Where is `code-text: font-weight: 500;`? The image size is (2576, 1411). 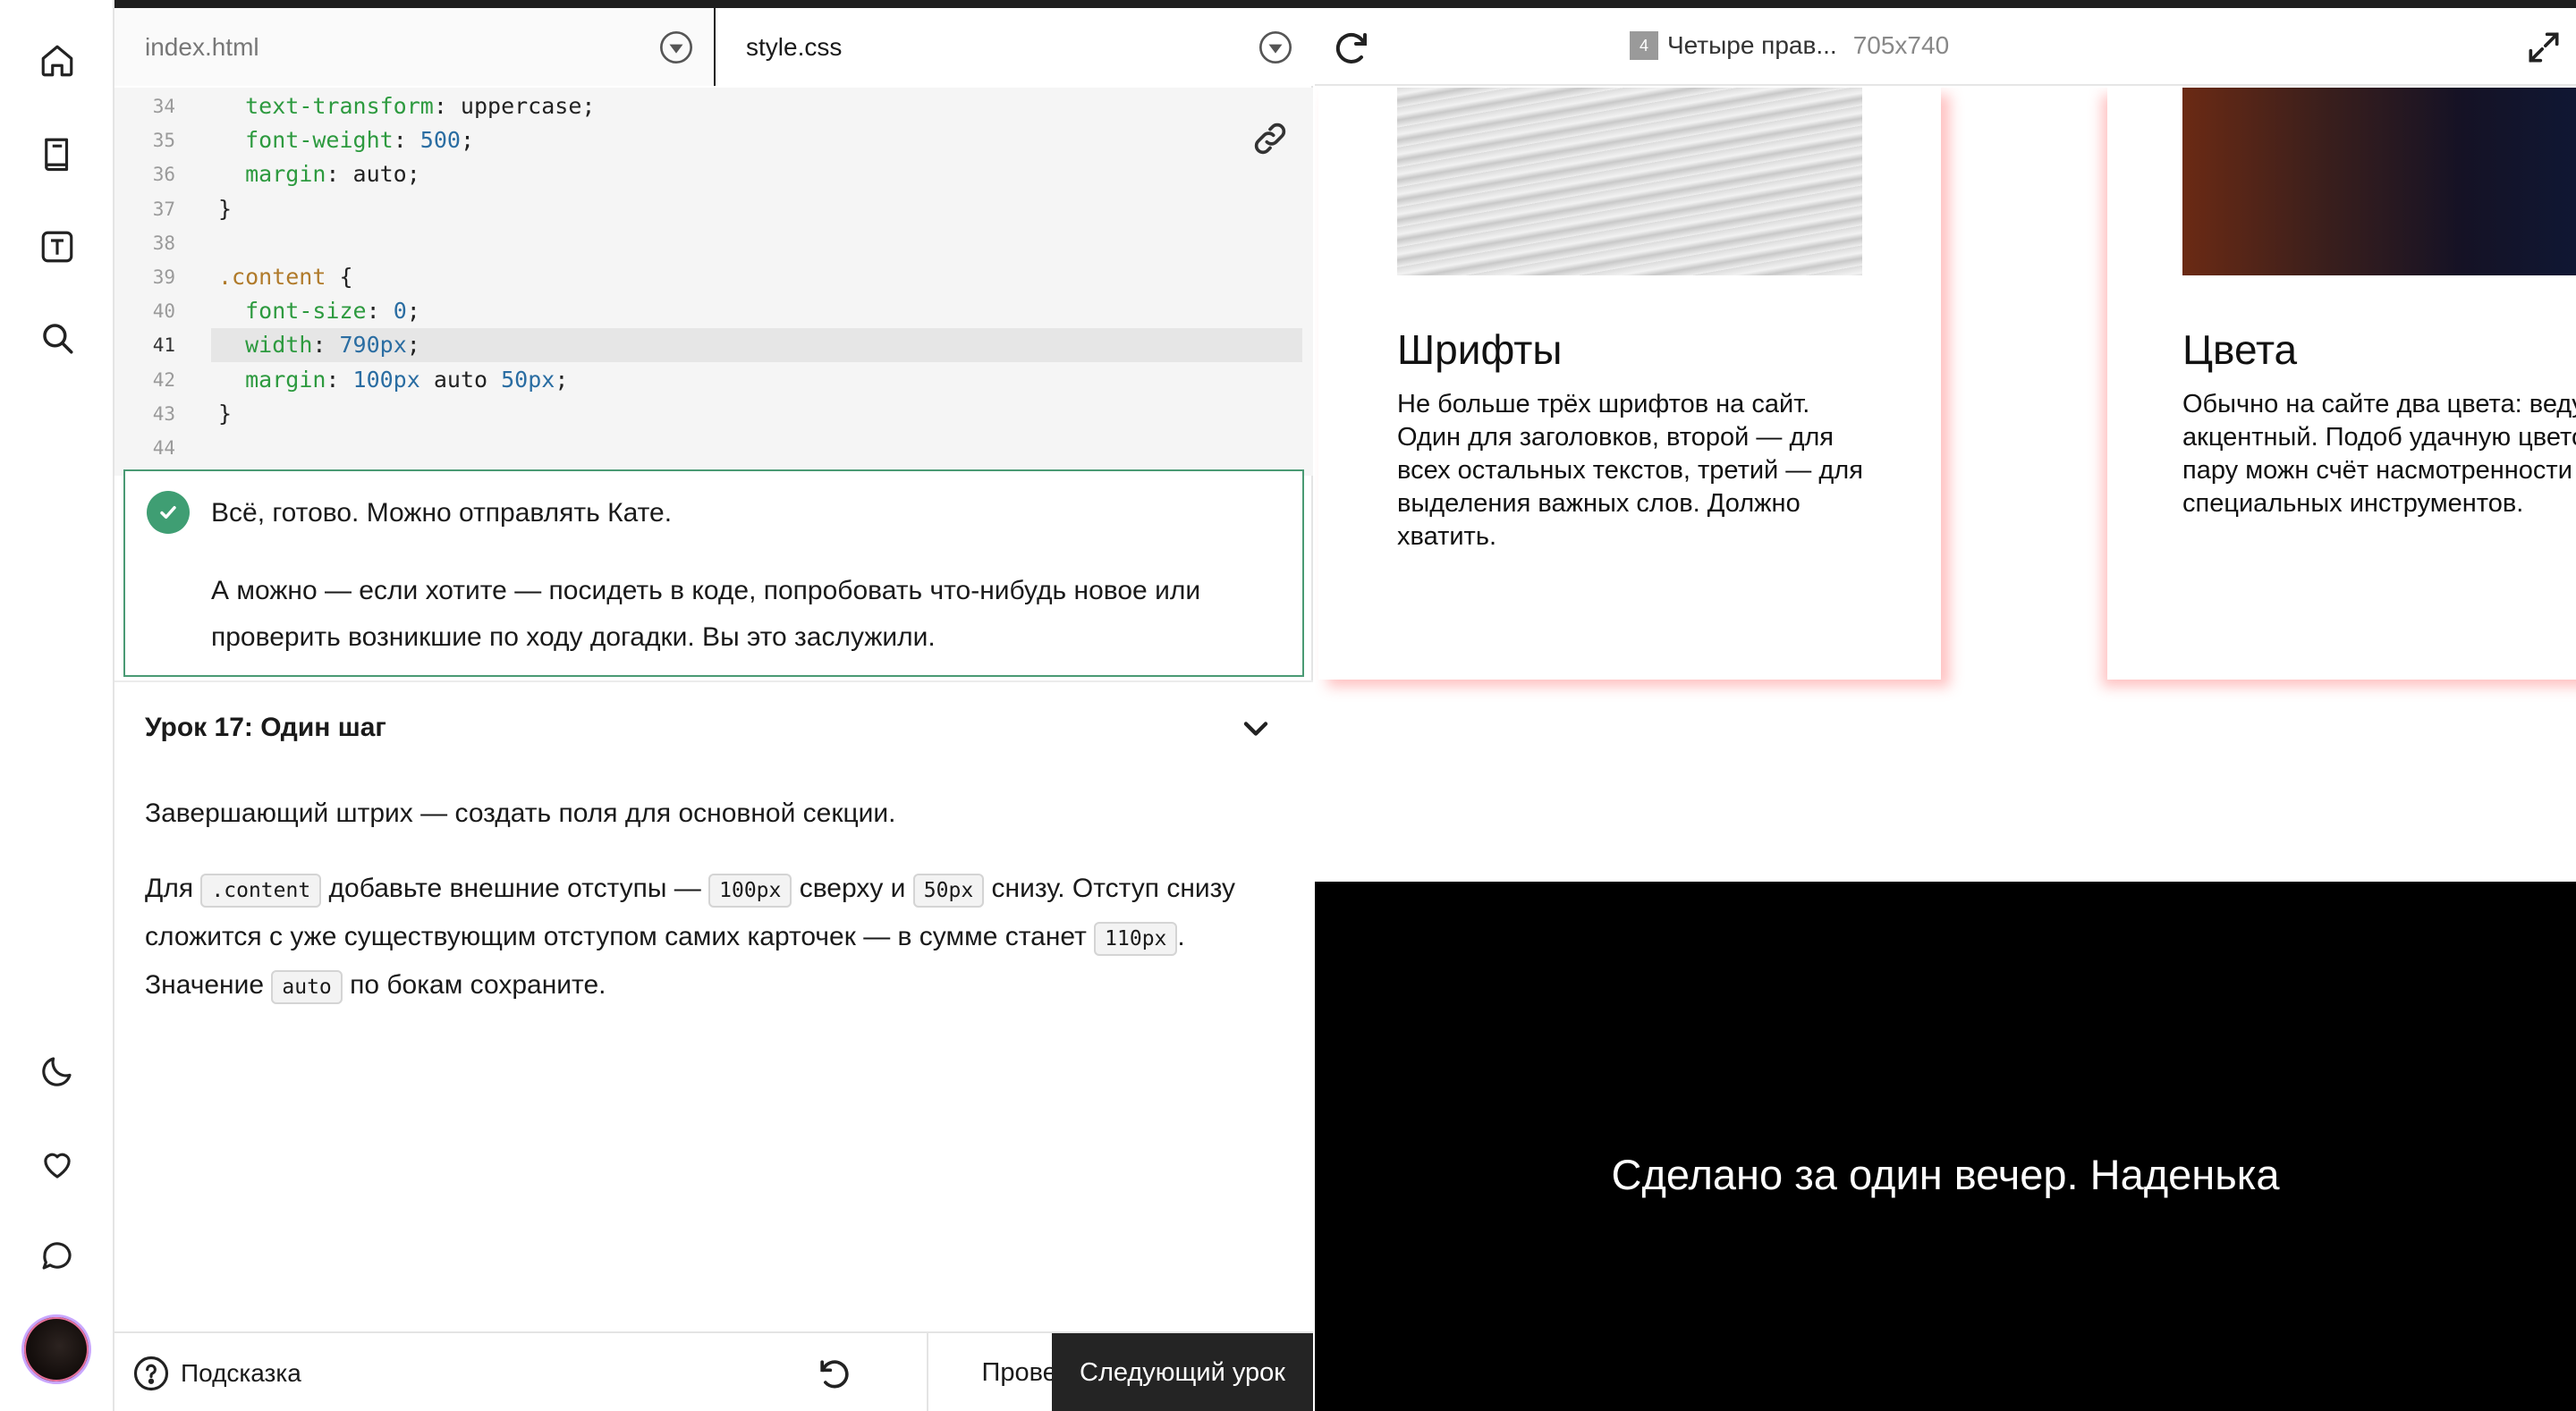 code-text: font-weight: 500; is located at coordinates (360, 140).